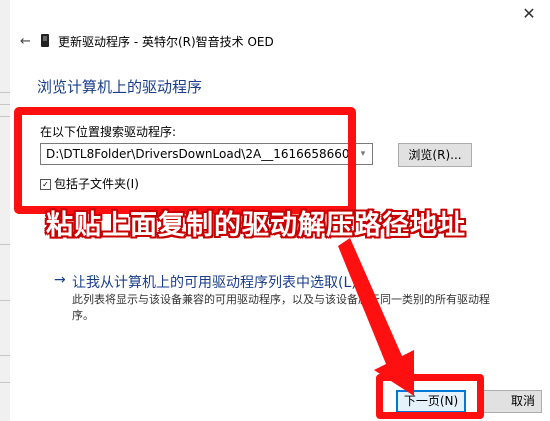 This screenshot has width=550, height=421. I want to click on highlight-box-next, so click(430, 396).